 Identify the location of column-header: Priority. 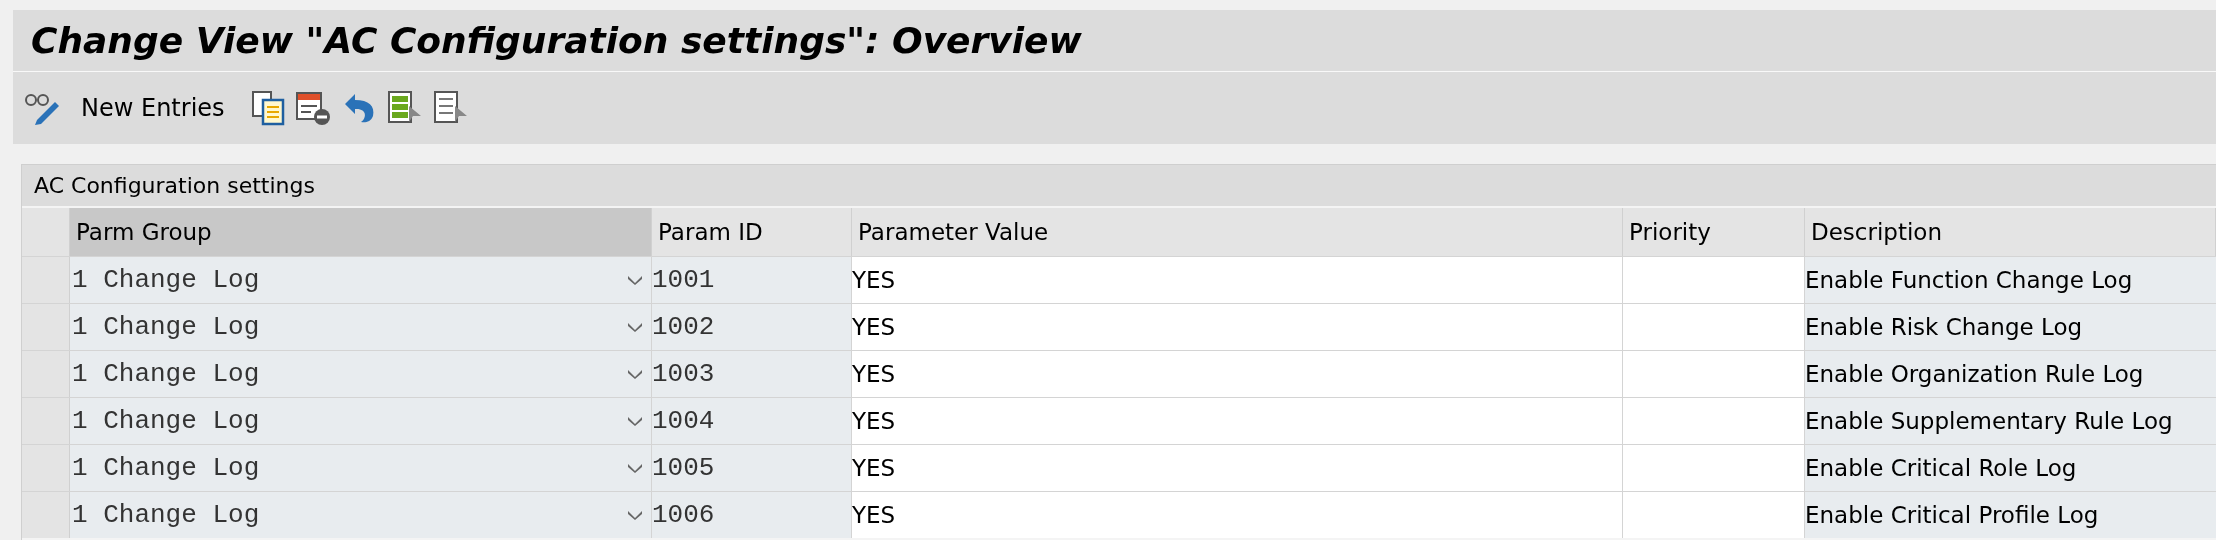
(1714, 232).